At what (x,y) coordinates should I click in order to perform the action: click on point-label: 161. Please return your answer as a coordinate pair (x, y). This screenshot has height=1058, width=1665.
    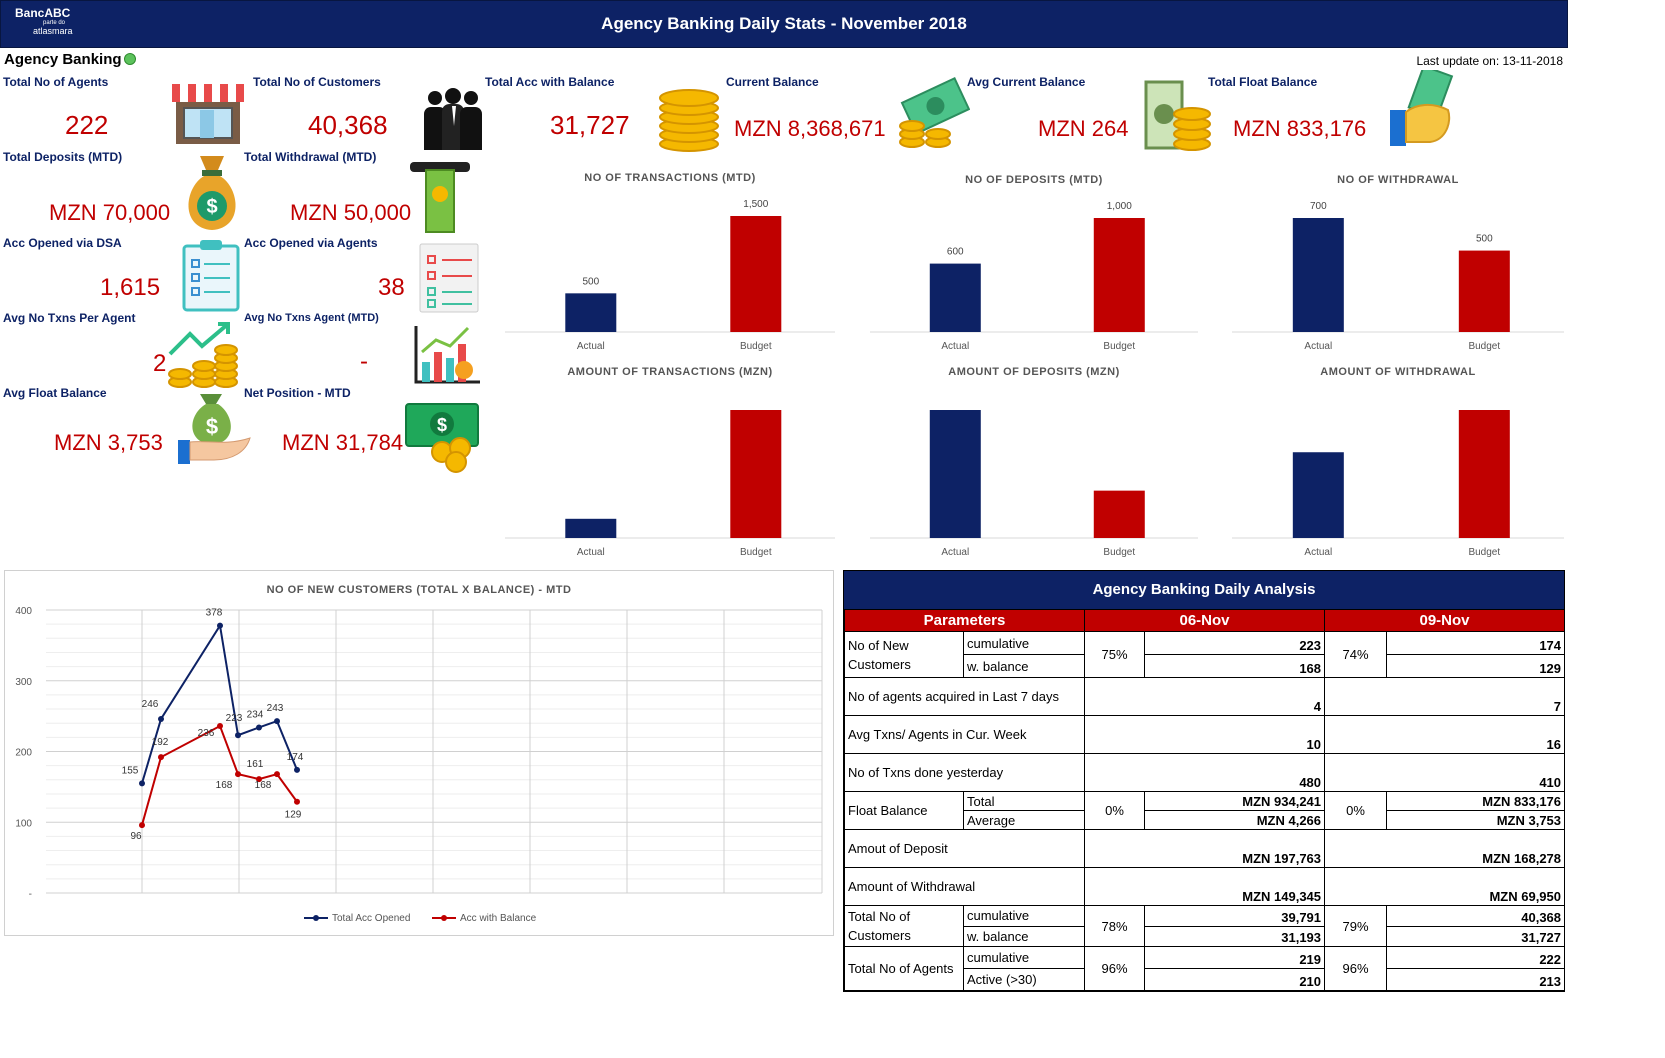
    Looking at the image, I should click on (255, 764).